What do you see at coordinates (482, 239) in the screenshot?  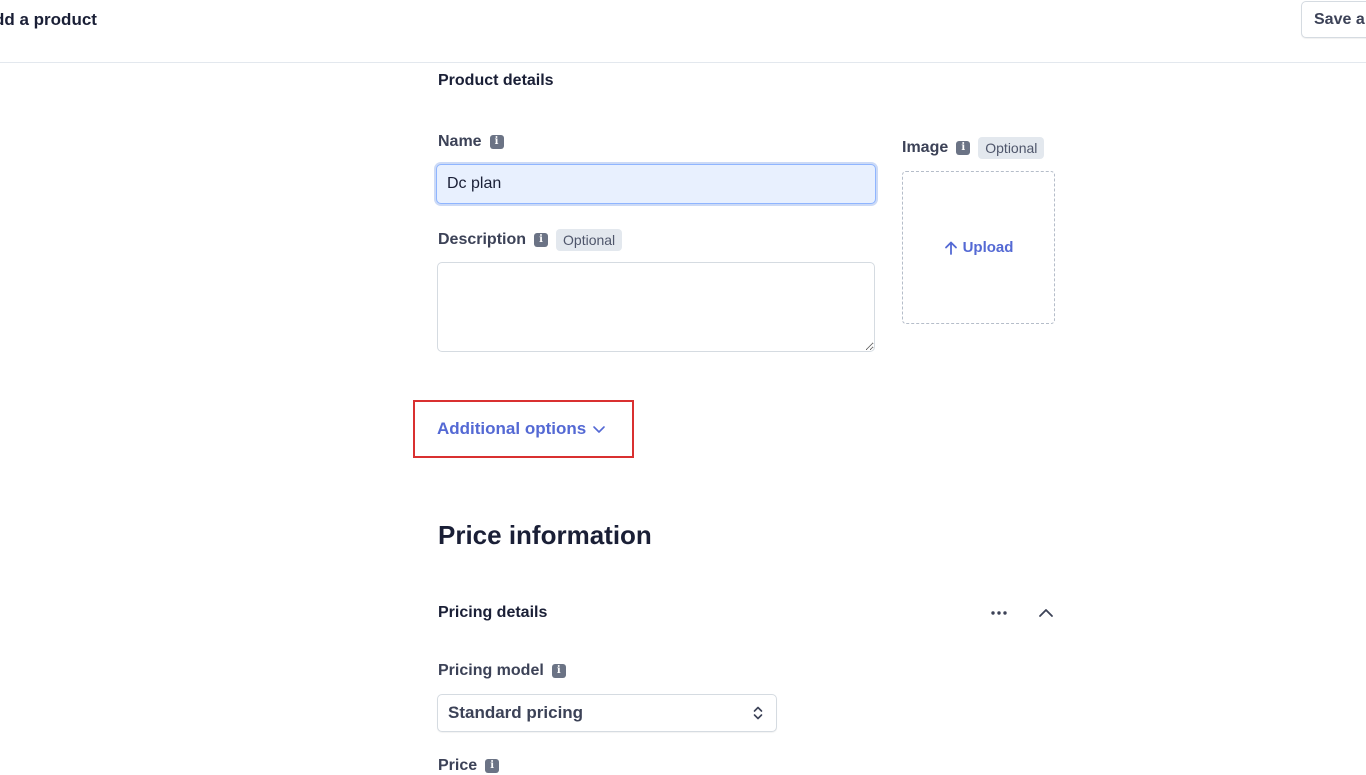 I see `description-label: Description` at bounding box center [482, 239].